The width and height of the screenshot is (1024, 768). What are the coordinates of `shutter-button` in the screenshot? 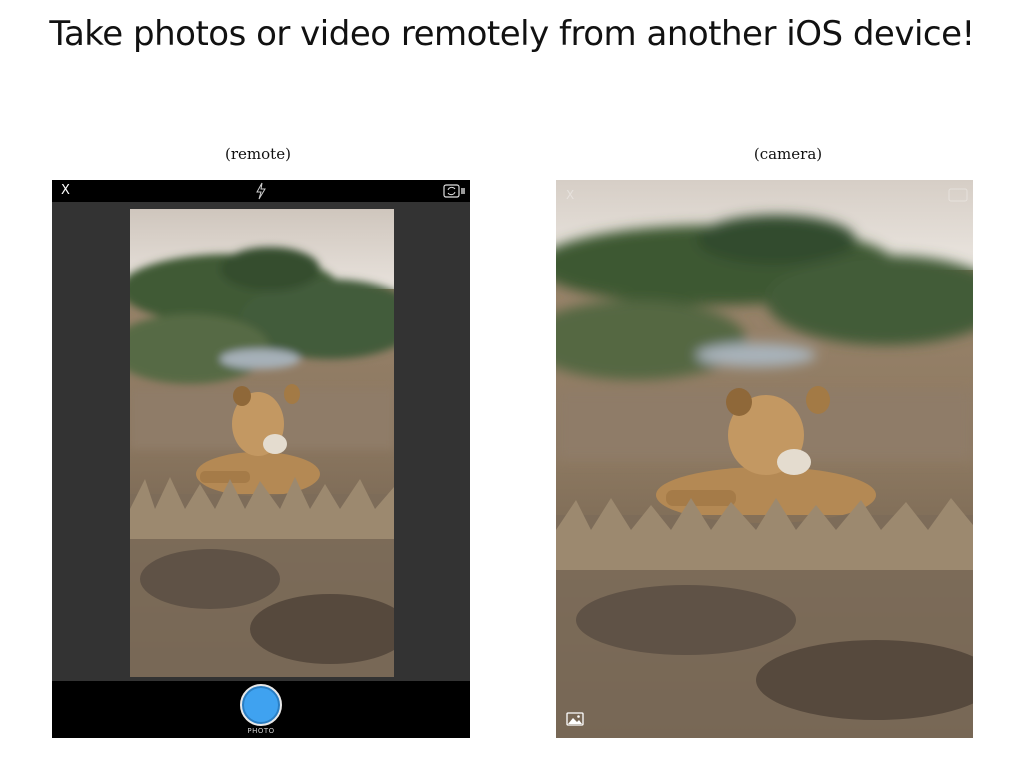 It's located at (261, 705).